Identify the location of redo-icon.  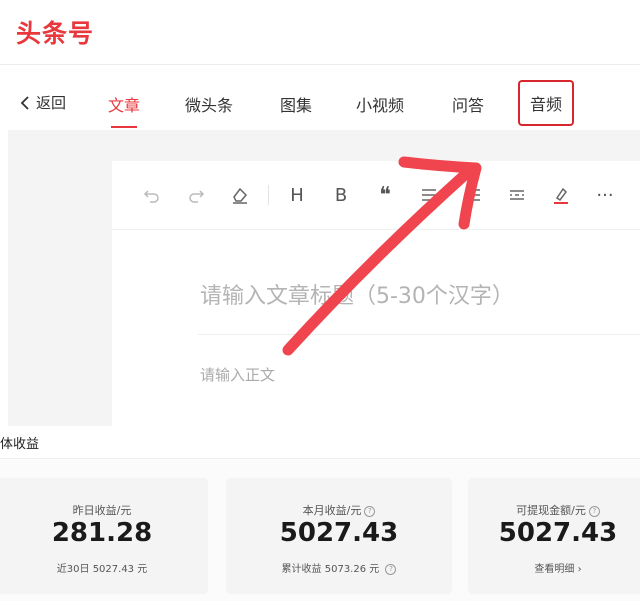
(196, 195).